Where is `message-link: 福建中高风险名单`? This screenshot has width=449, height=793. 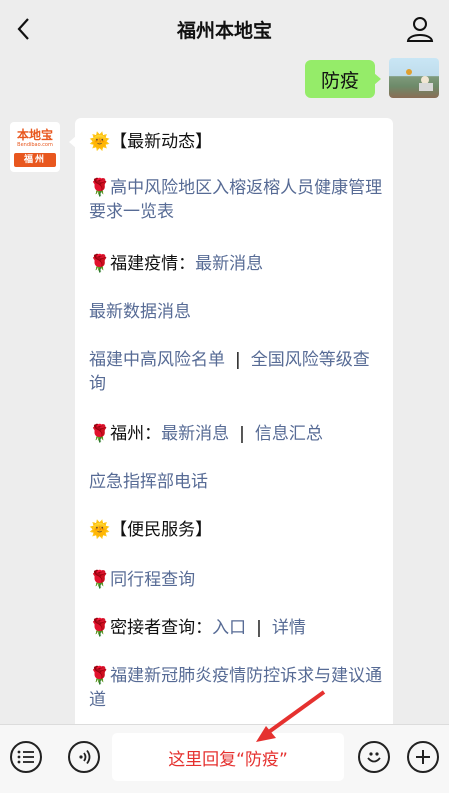
message-link: 福建中高风险名单 is located at coordinates (157, 360).